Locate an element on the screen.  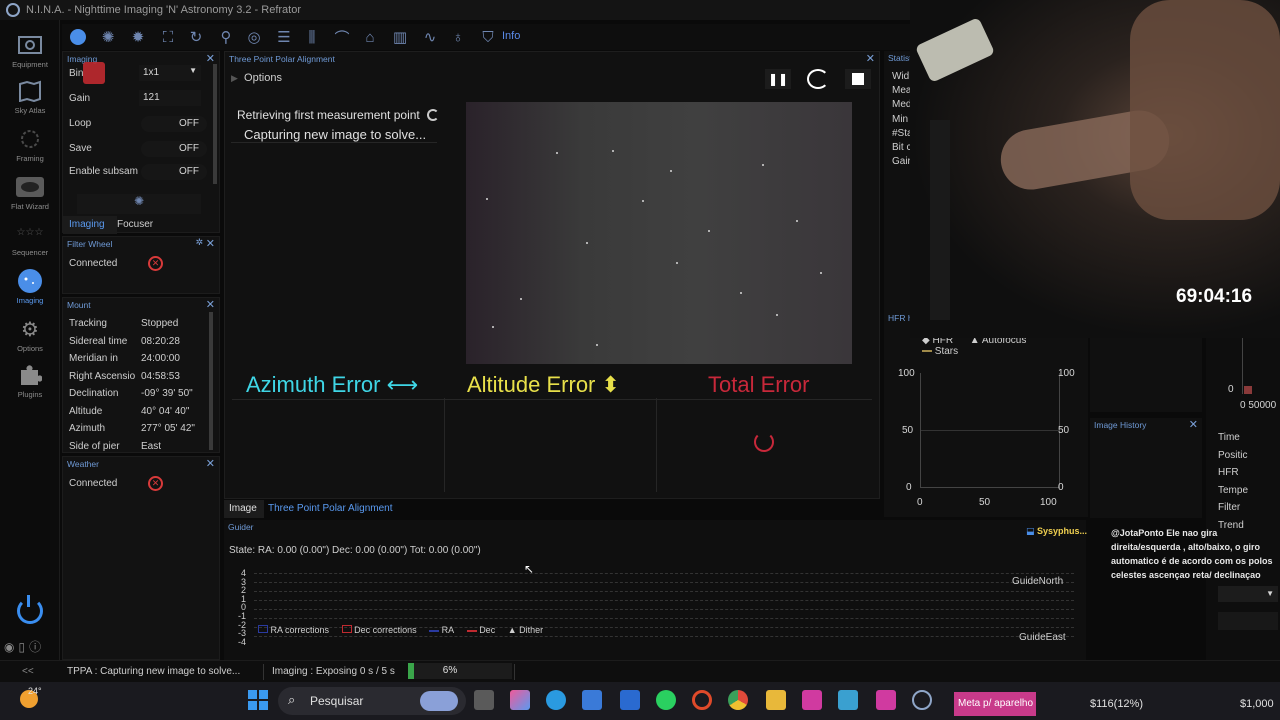
tab-image: Image is located at coordinates (244, 509).